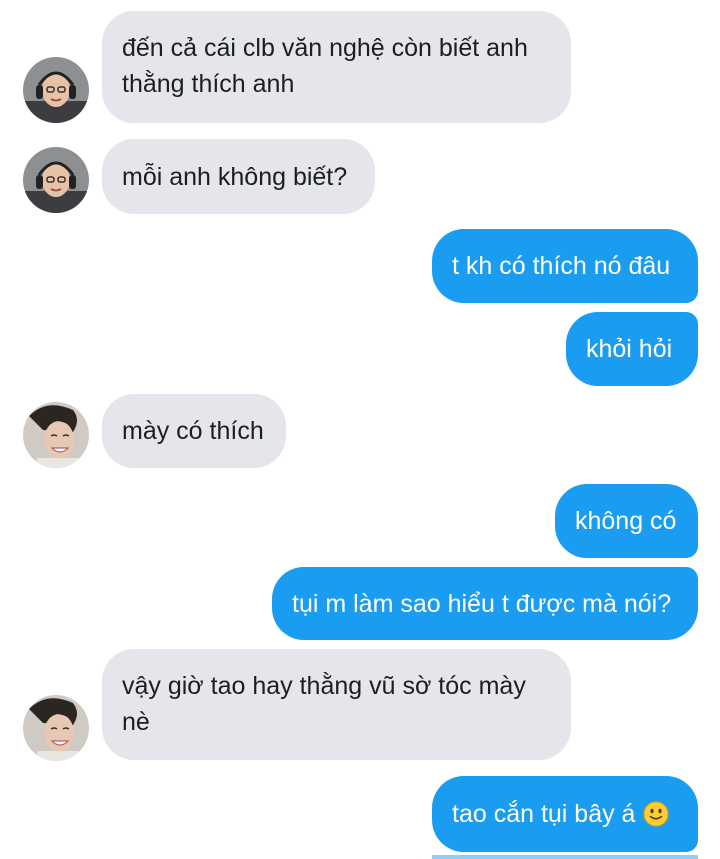 Image resolution: width=720 pixels, height=859 pixels. What do you see at coordinates (235, 176) in the screenshot?
I see `message-text: mỗi anh không biết?` at bounding box center [235, 176].